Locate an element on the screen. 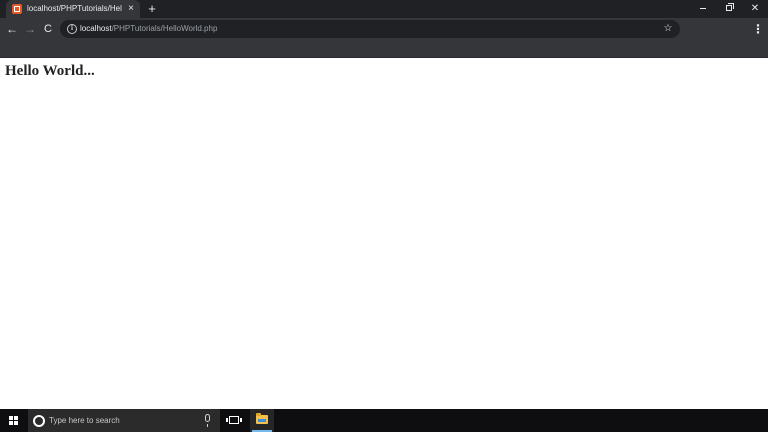  task-view-icon is located at coordinates (234, 420).